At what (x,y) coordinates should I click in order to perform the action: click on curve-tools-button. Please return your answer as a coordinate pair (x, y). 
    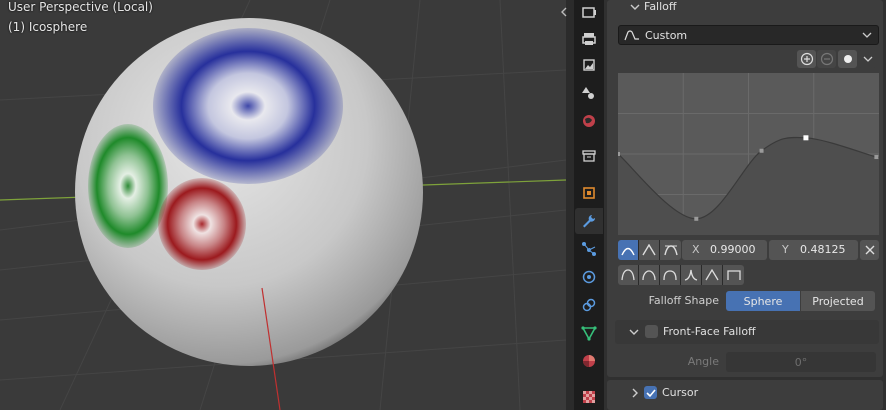
    Looking at the image, I should click on (847, 59).